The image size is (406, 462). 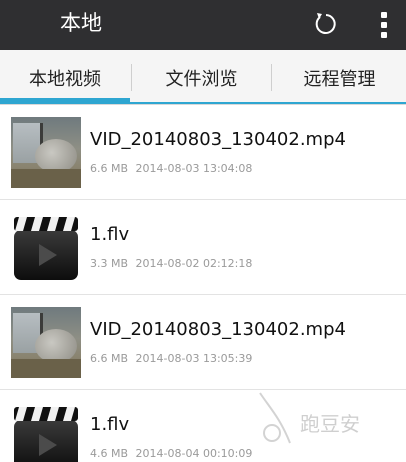 I want to click on tab-label: 远程管理, so click(x=339, y=79).